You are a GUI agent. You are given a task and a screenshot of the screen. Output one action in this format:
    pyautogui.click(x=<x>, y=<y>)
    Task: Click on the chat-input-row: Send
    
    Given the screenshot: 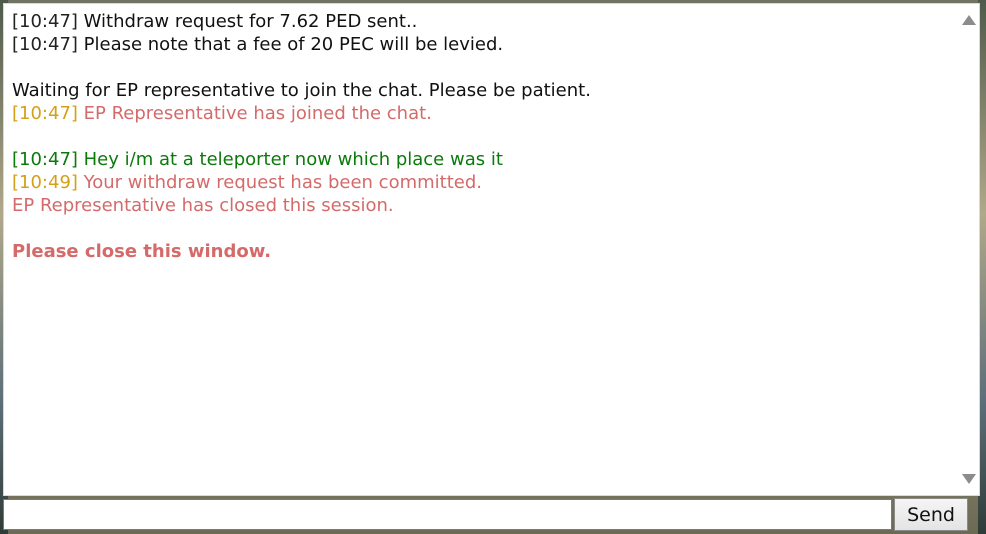 What is the action you would take?
    pyautogui.click(x=491, y=514)
    